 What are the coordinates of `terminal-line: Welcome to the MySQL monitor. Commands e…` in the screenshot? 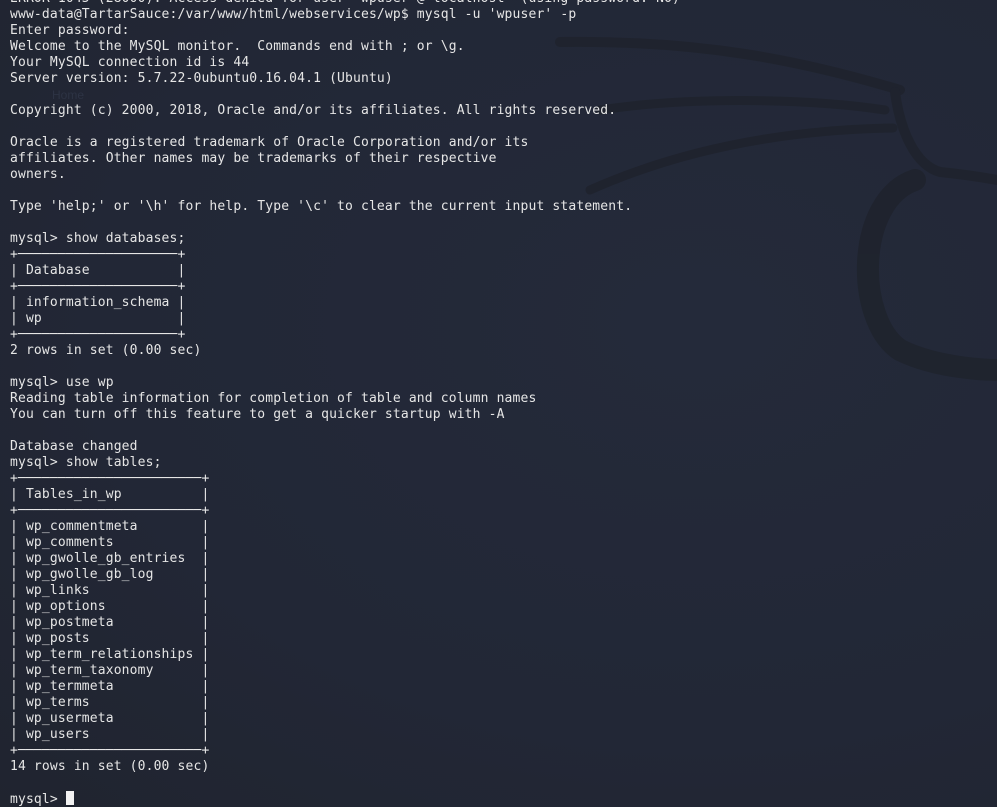 It's located at (237, 46).